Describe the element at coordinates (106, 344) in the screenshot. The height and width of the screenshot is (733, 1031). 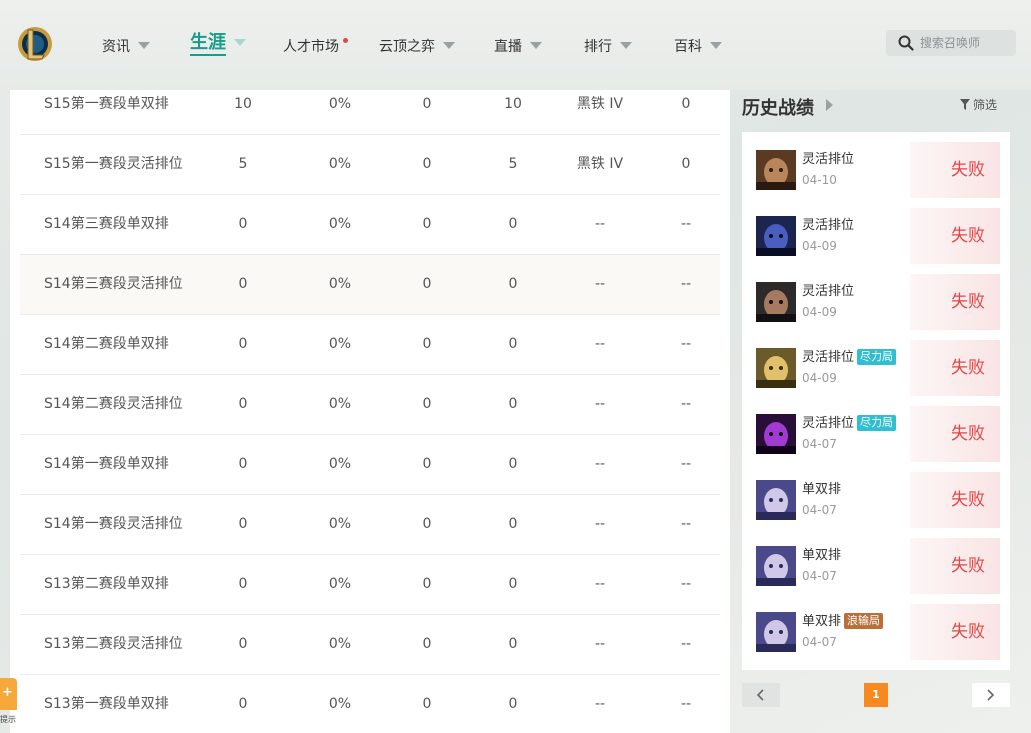
I see `season-name-cell: S14第二赛段单双排` at that location.